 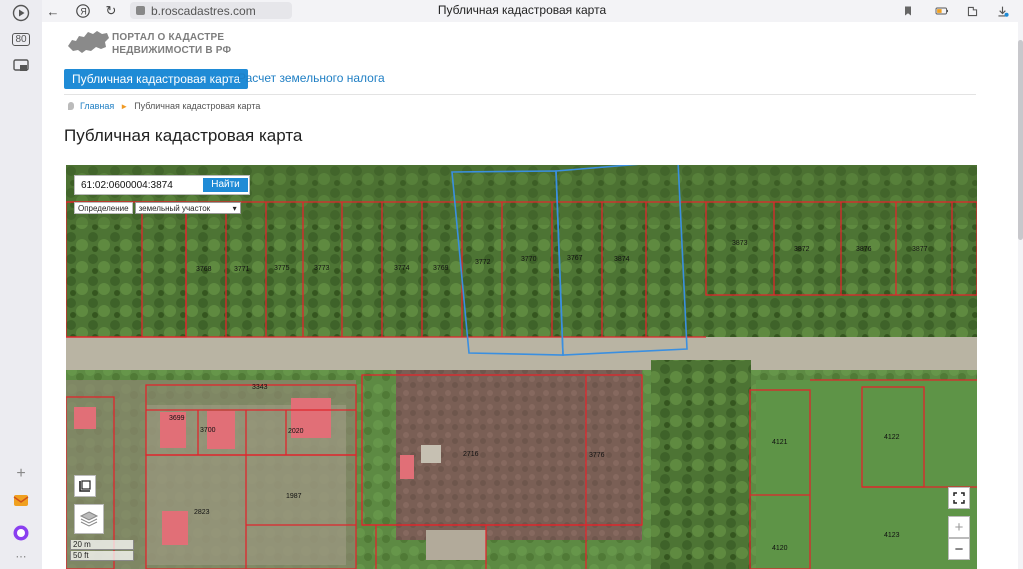 What do you see at coordinates (97, 106) in the screenshot?
I see `breadcrumb-home-link: Главная` at bounding box center [97, 106].